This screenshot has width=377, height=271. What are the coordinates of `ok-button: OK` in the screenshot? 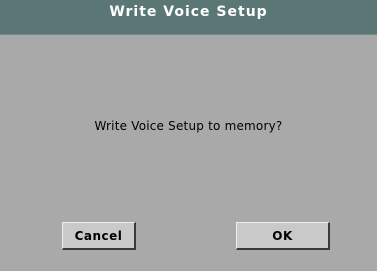 It's located at (283, 236).